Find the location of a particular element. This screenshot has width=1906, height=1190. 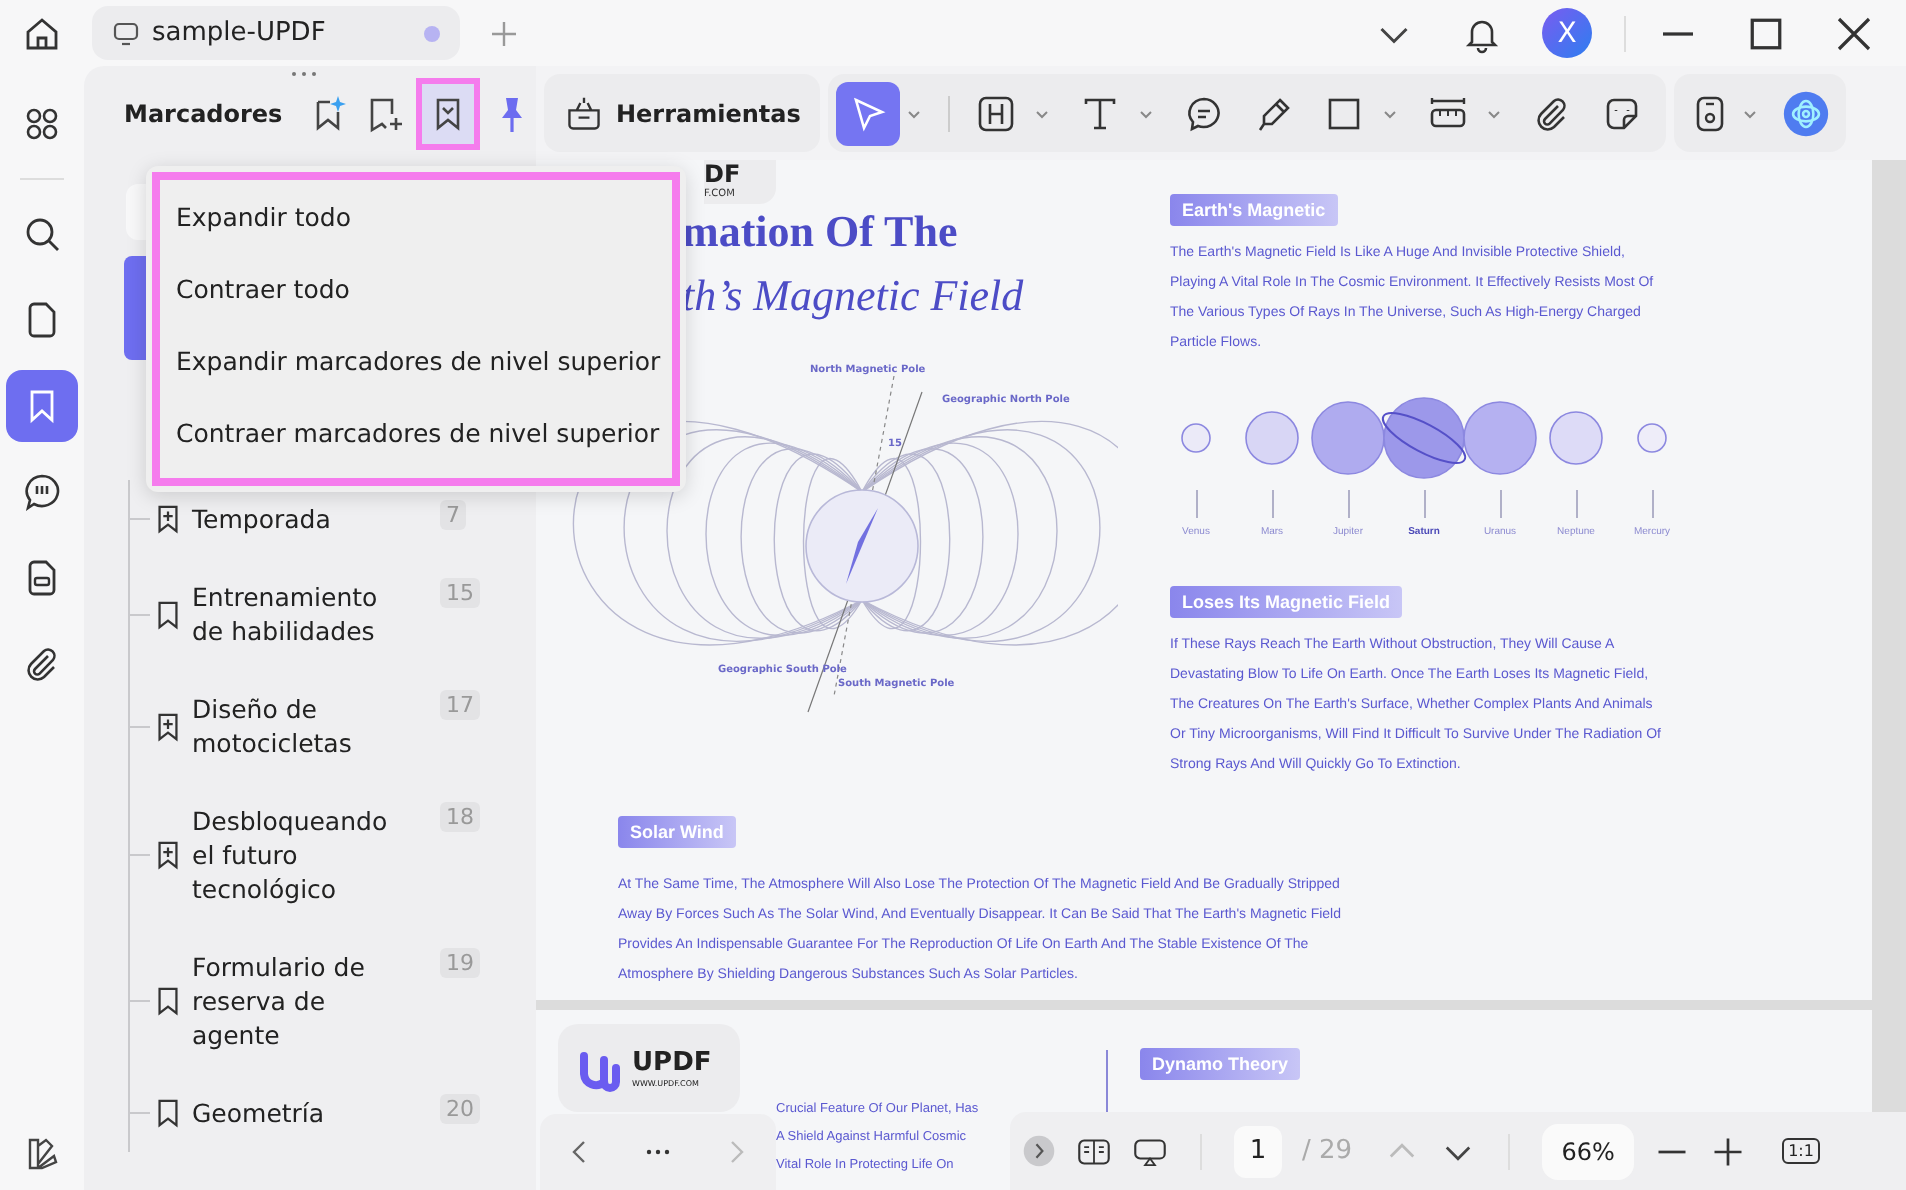

actual-size-button: 1:1 is located at coordinates (1801, 1151).